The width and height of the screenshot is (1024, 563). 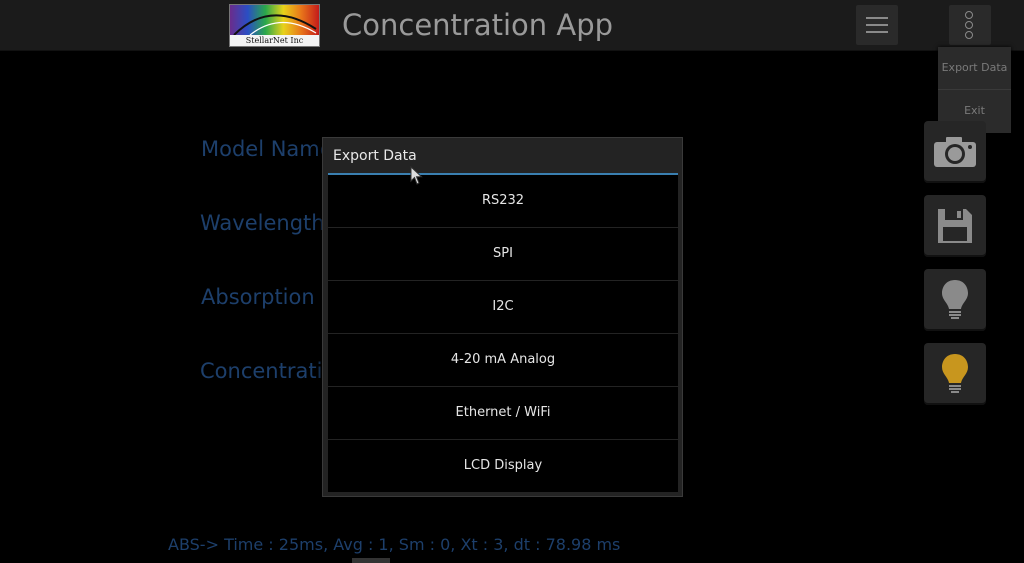 What do you see at coordinates (268, 371) in the screenshot?
I see `concentration-label: Concentratio` at bounding box center [268, 371].